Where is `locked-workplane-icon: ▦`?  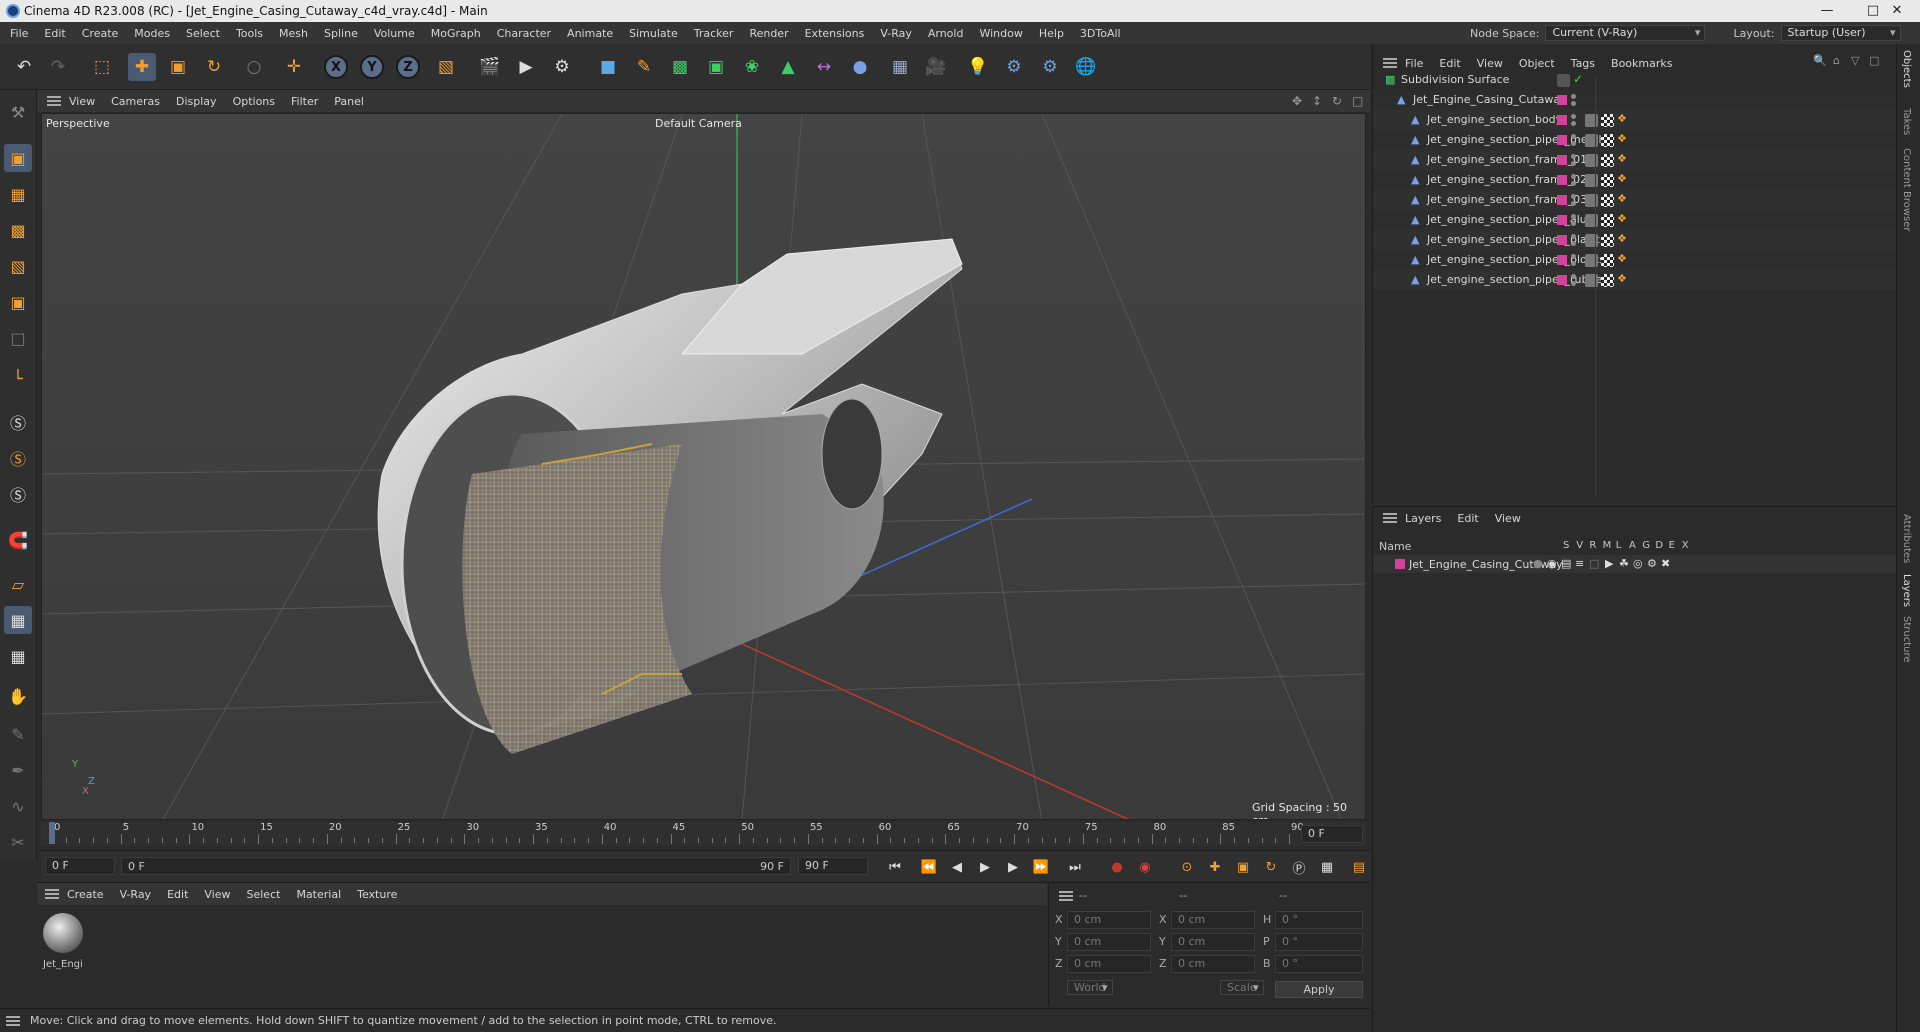 locked-workplane-icon: ▦ is located at coordinates (18, 656).